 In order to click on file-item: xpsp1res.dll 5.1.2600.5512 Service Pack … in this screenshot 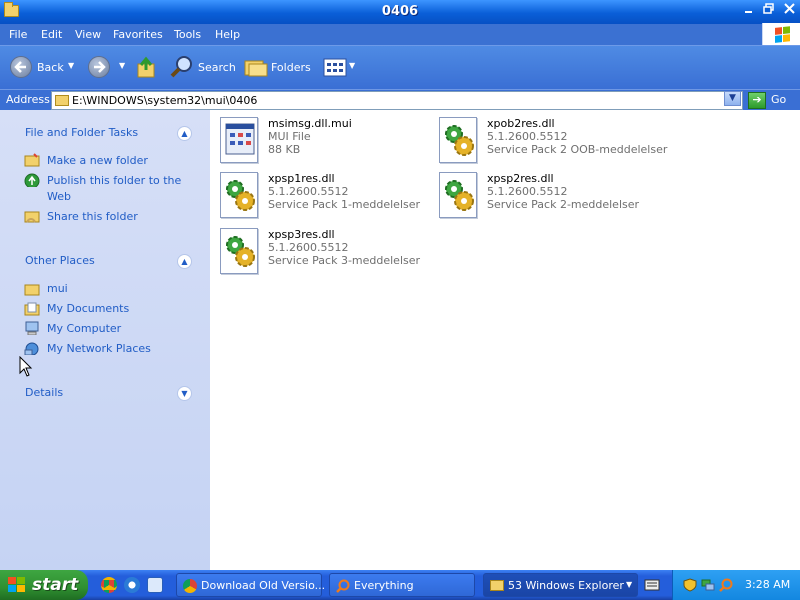, I will do `click(325, 198)`.